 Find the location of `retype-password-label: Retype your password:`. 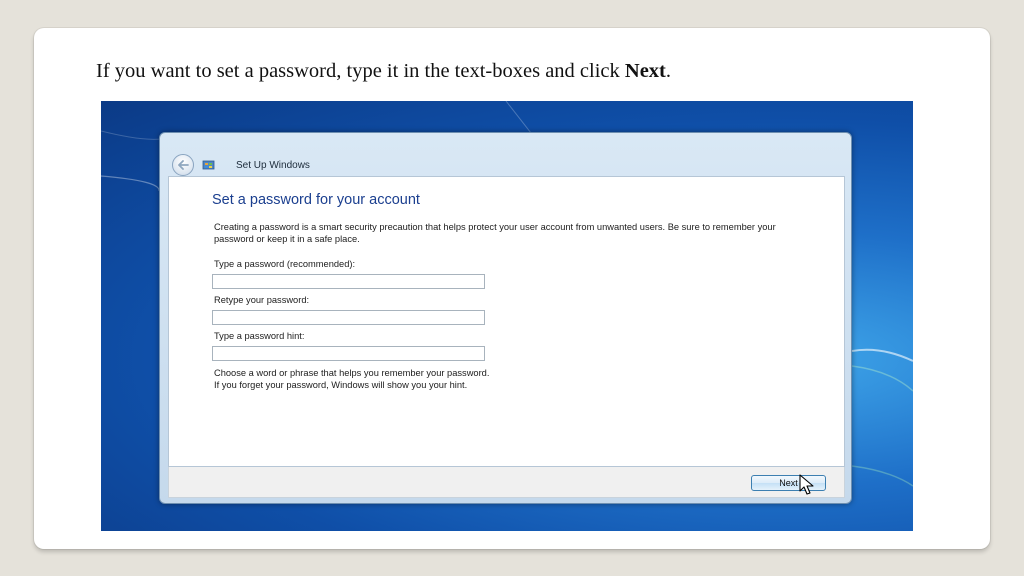

retype-password-label: Retype your password: is located at coordinates (262, 300).